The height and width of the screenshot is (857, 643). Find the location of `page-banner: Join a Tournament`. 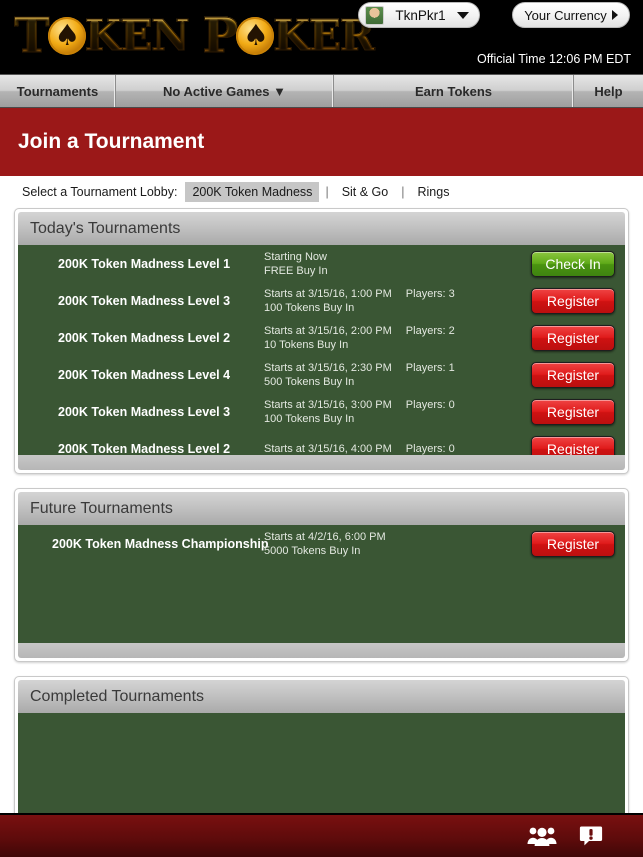

page-banner: Join a Tournament is located at coordinates (321, 142).